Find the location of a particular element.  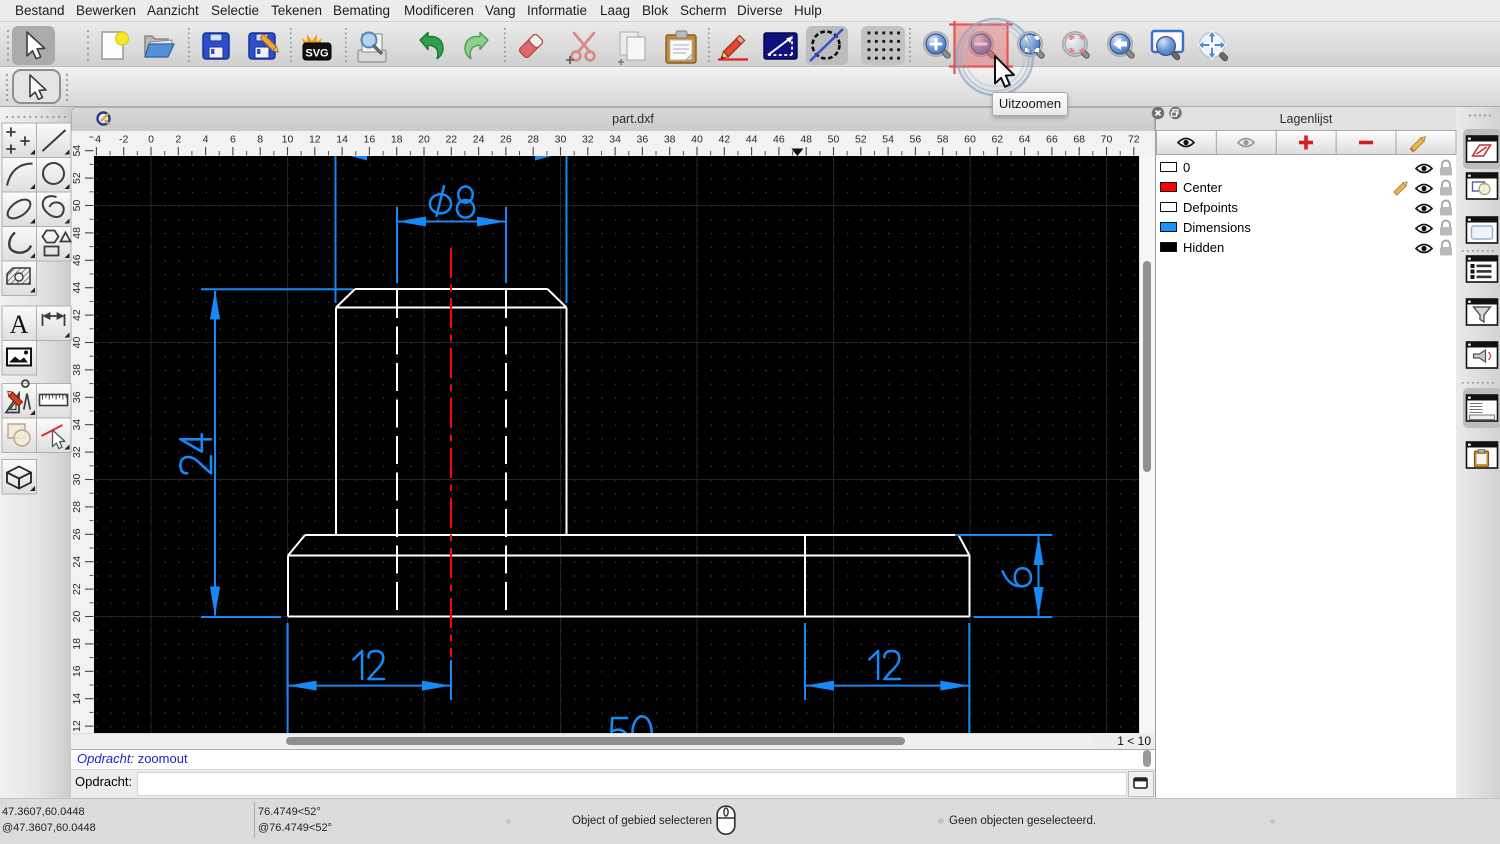

svg-text: 66 is located at coordinates (1052, 140).